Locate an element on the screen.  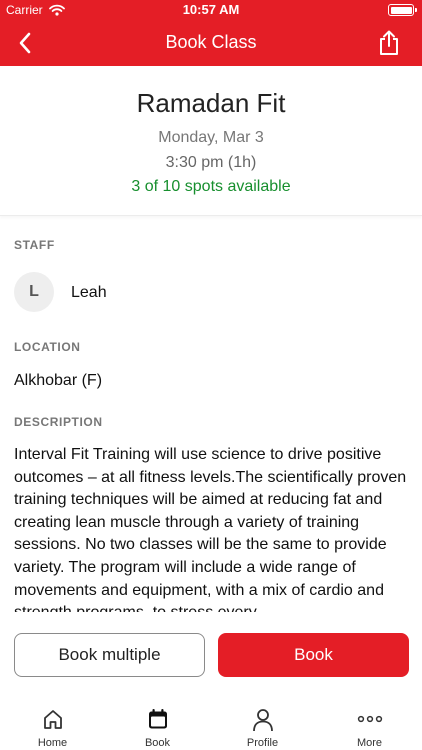
tab-bar: Home Book Profile More is located at coordinates (211, 725).